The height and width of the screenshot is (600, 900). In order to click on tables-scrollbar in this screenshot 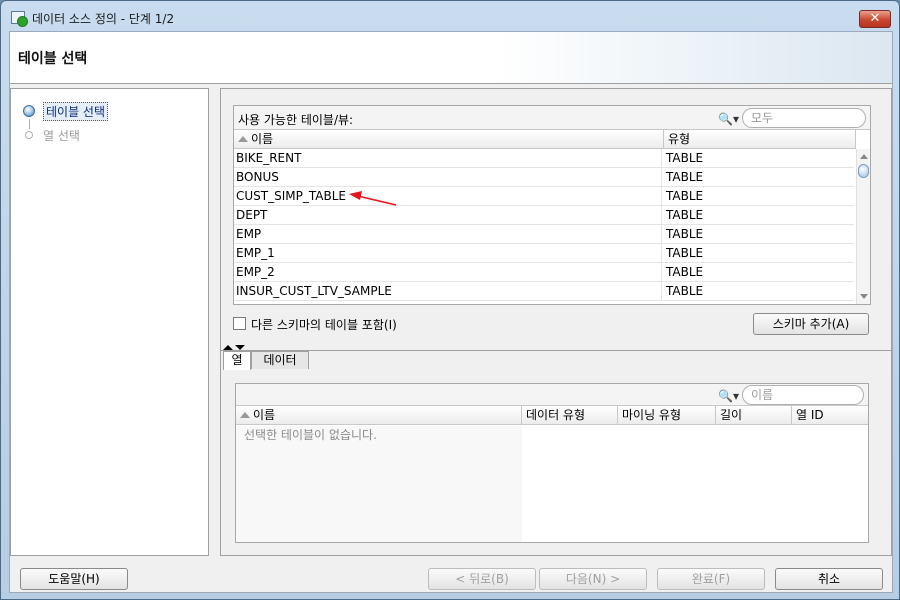, I will do `click(863, 226)`.